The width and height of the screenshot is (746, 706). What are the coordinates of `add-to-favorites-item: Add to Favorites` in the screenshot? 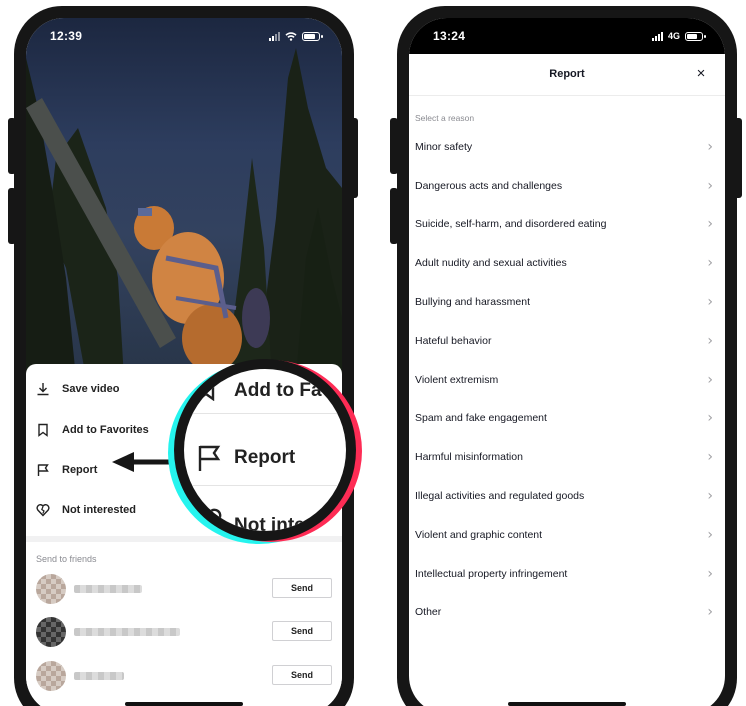 It's located at (92, 430).